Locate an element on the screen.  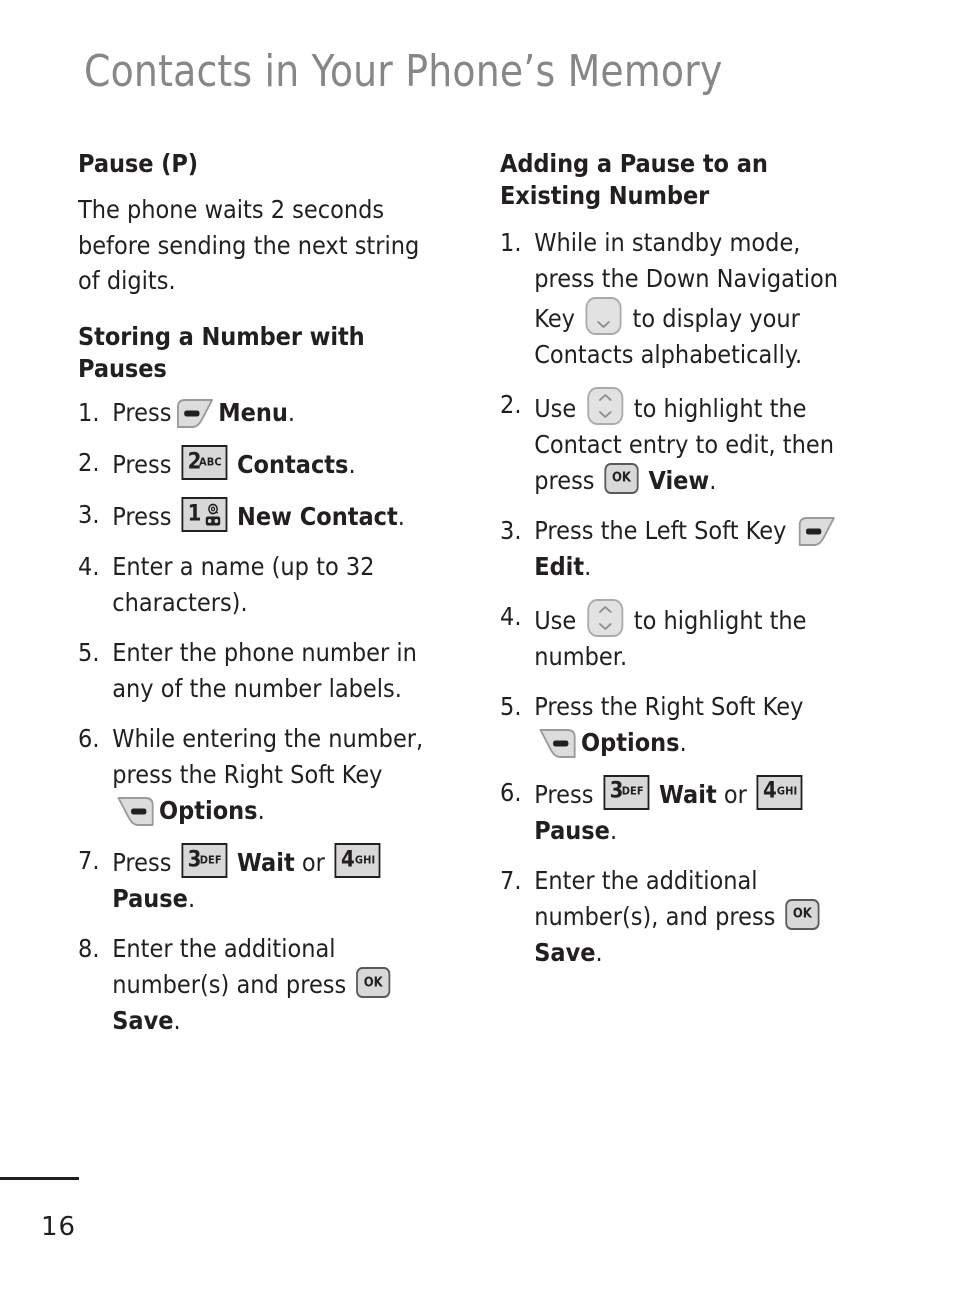
footer-rule is located at coordinates (39, 1178).